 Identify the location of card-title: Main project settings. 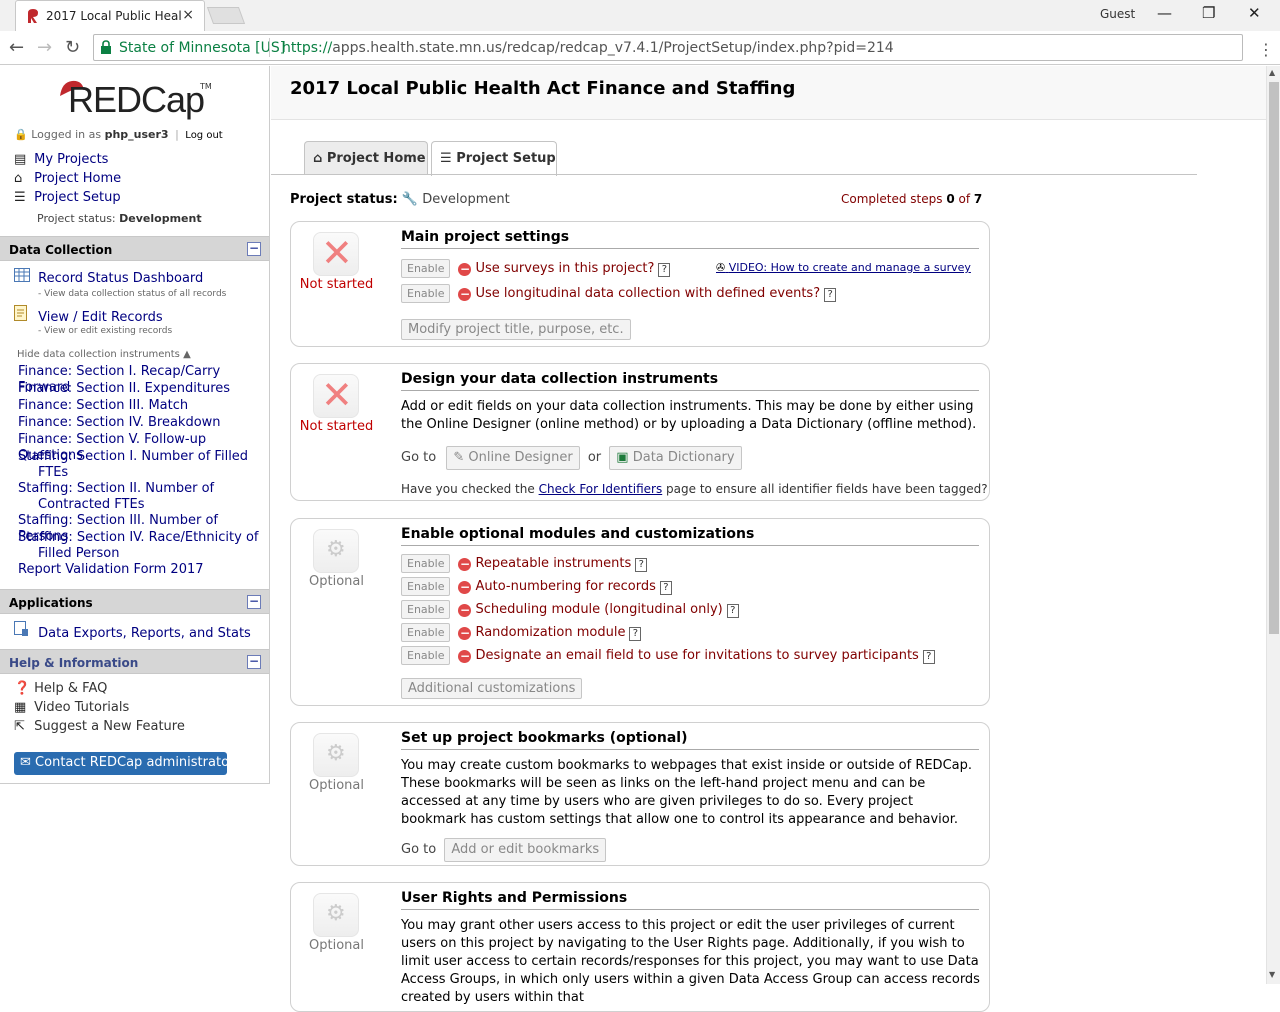
(690, 239).